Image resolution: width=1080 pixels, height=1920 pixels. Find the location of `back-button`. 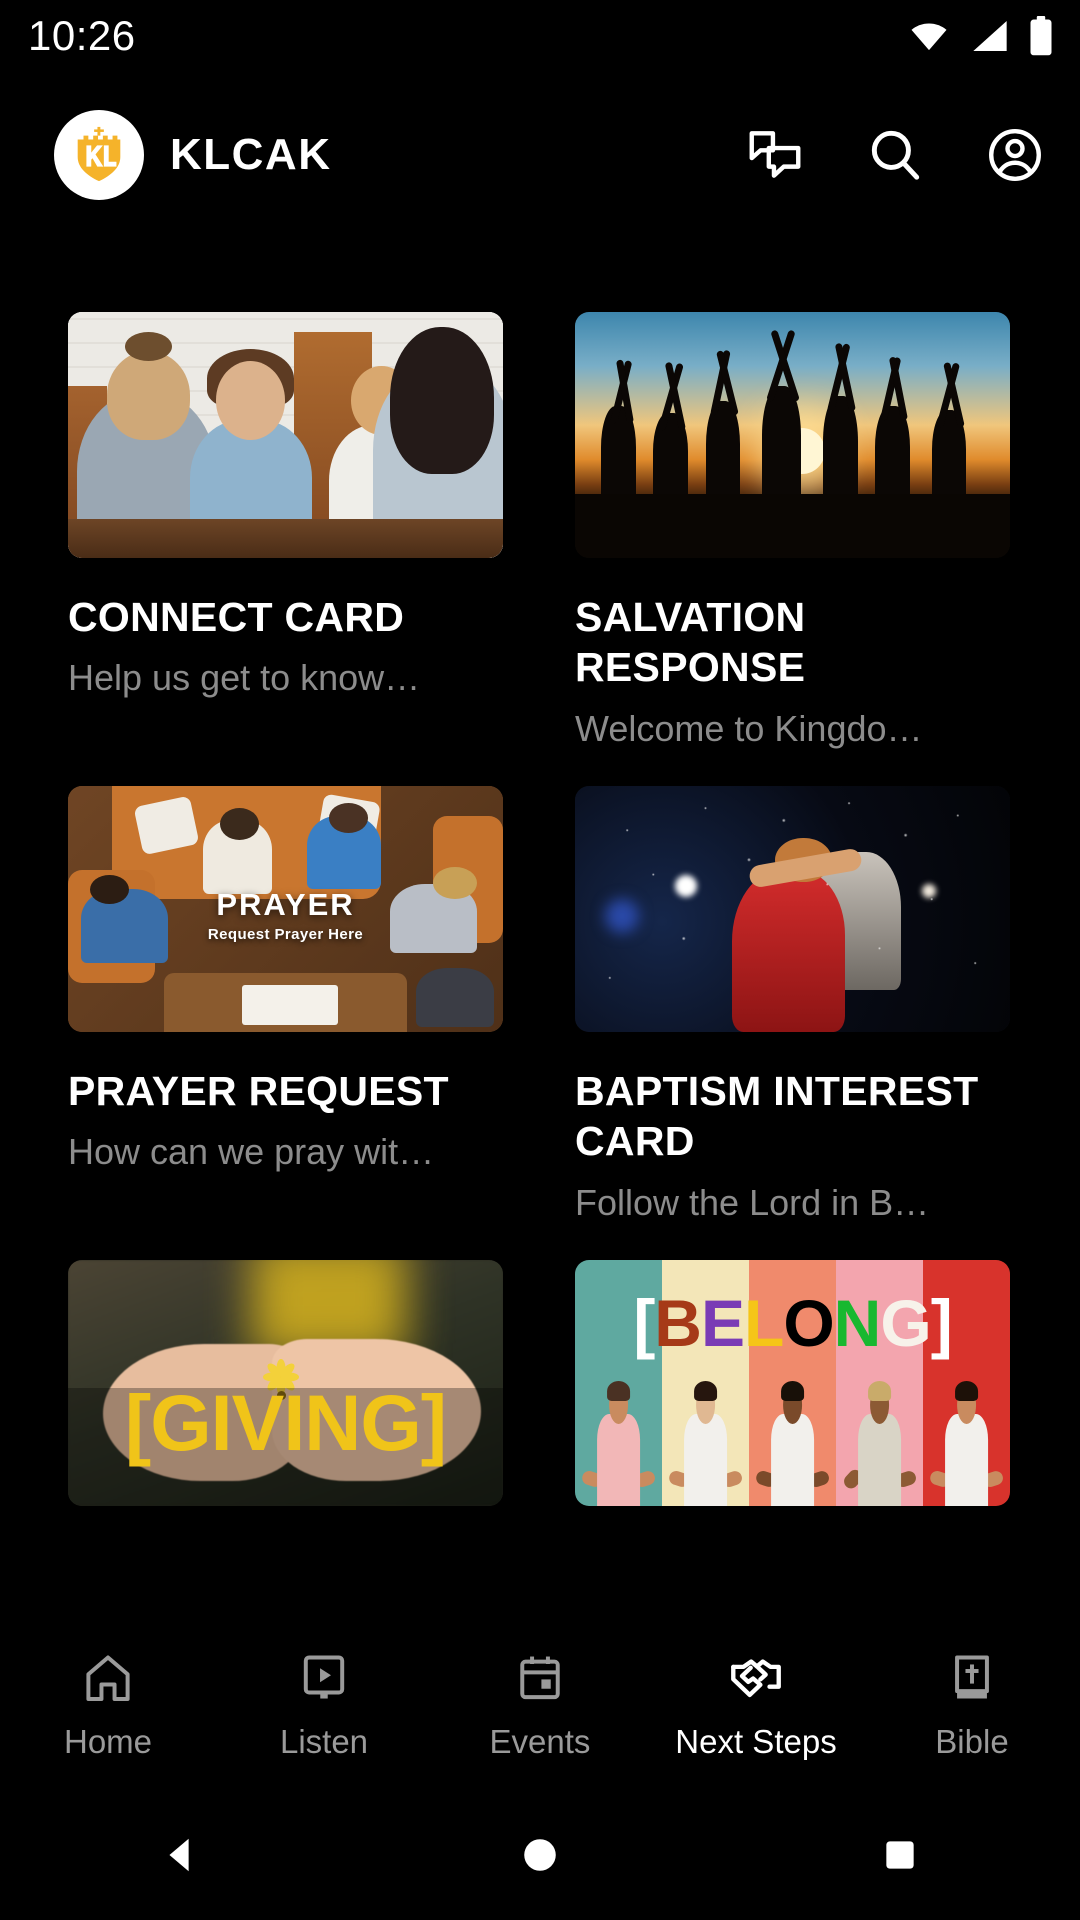

back-button is located at coordinates (180, 1855).